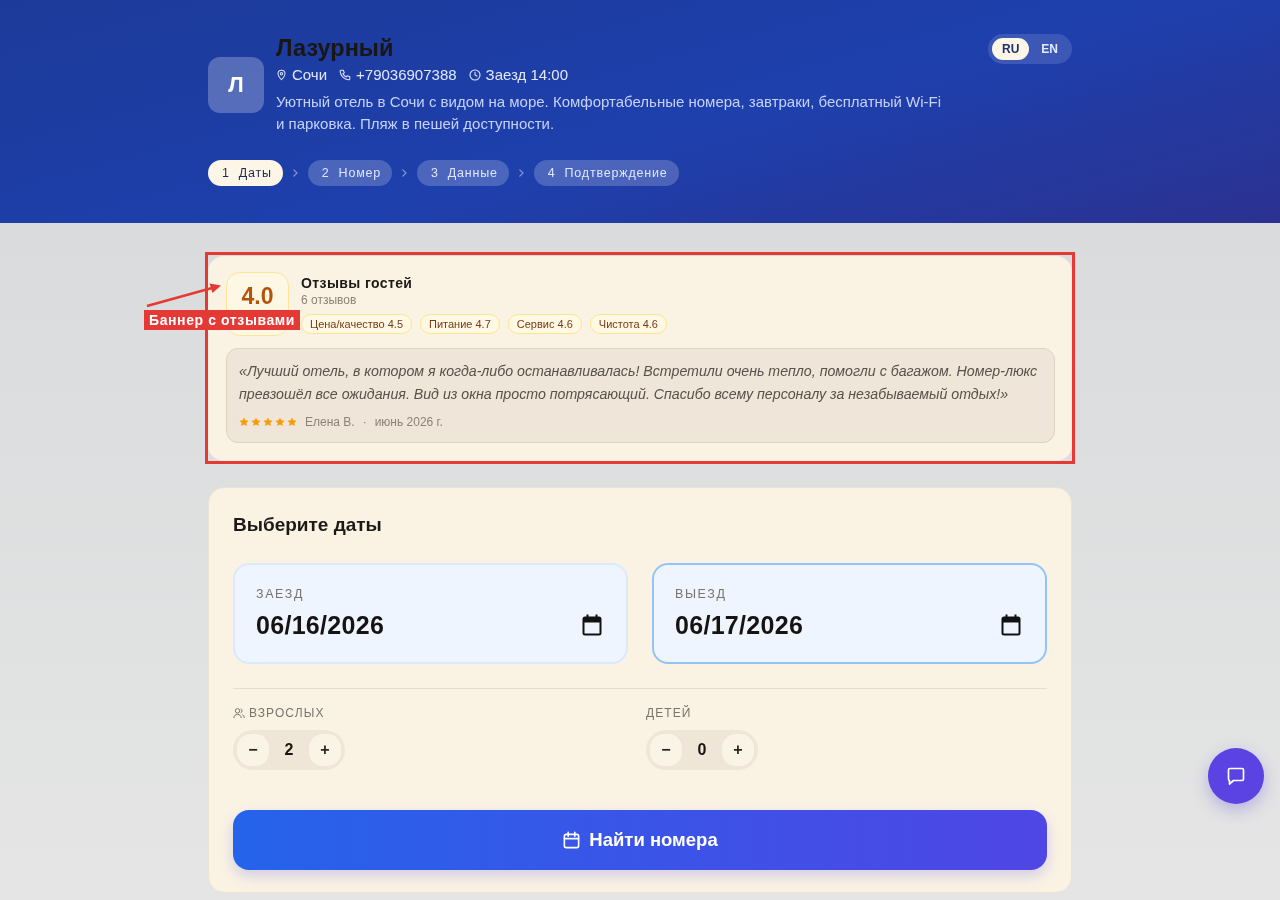 The height and width of the screenshot is (900, 1280). What do you see at coordinates (310, 75) in the screenshot?
I see `city-label: Сочи` at bounding box center [310, 75].